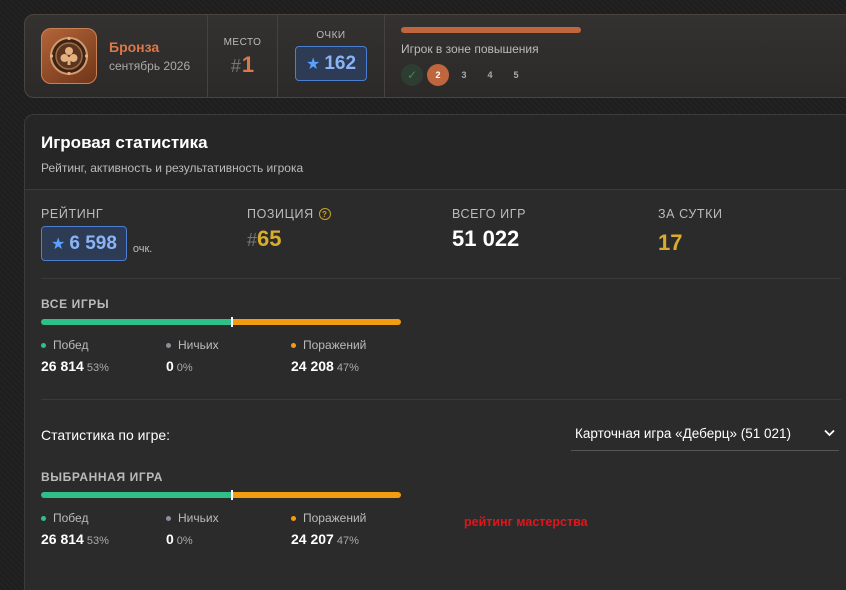  What do you see at coordinates (470, 49) in the screenshot?
I see `promotion-text: Игрок в зоне повышения` at bounding box center [470, 49].